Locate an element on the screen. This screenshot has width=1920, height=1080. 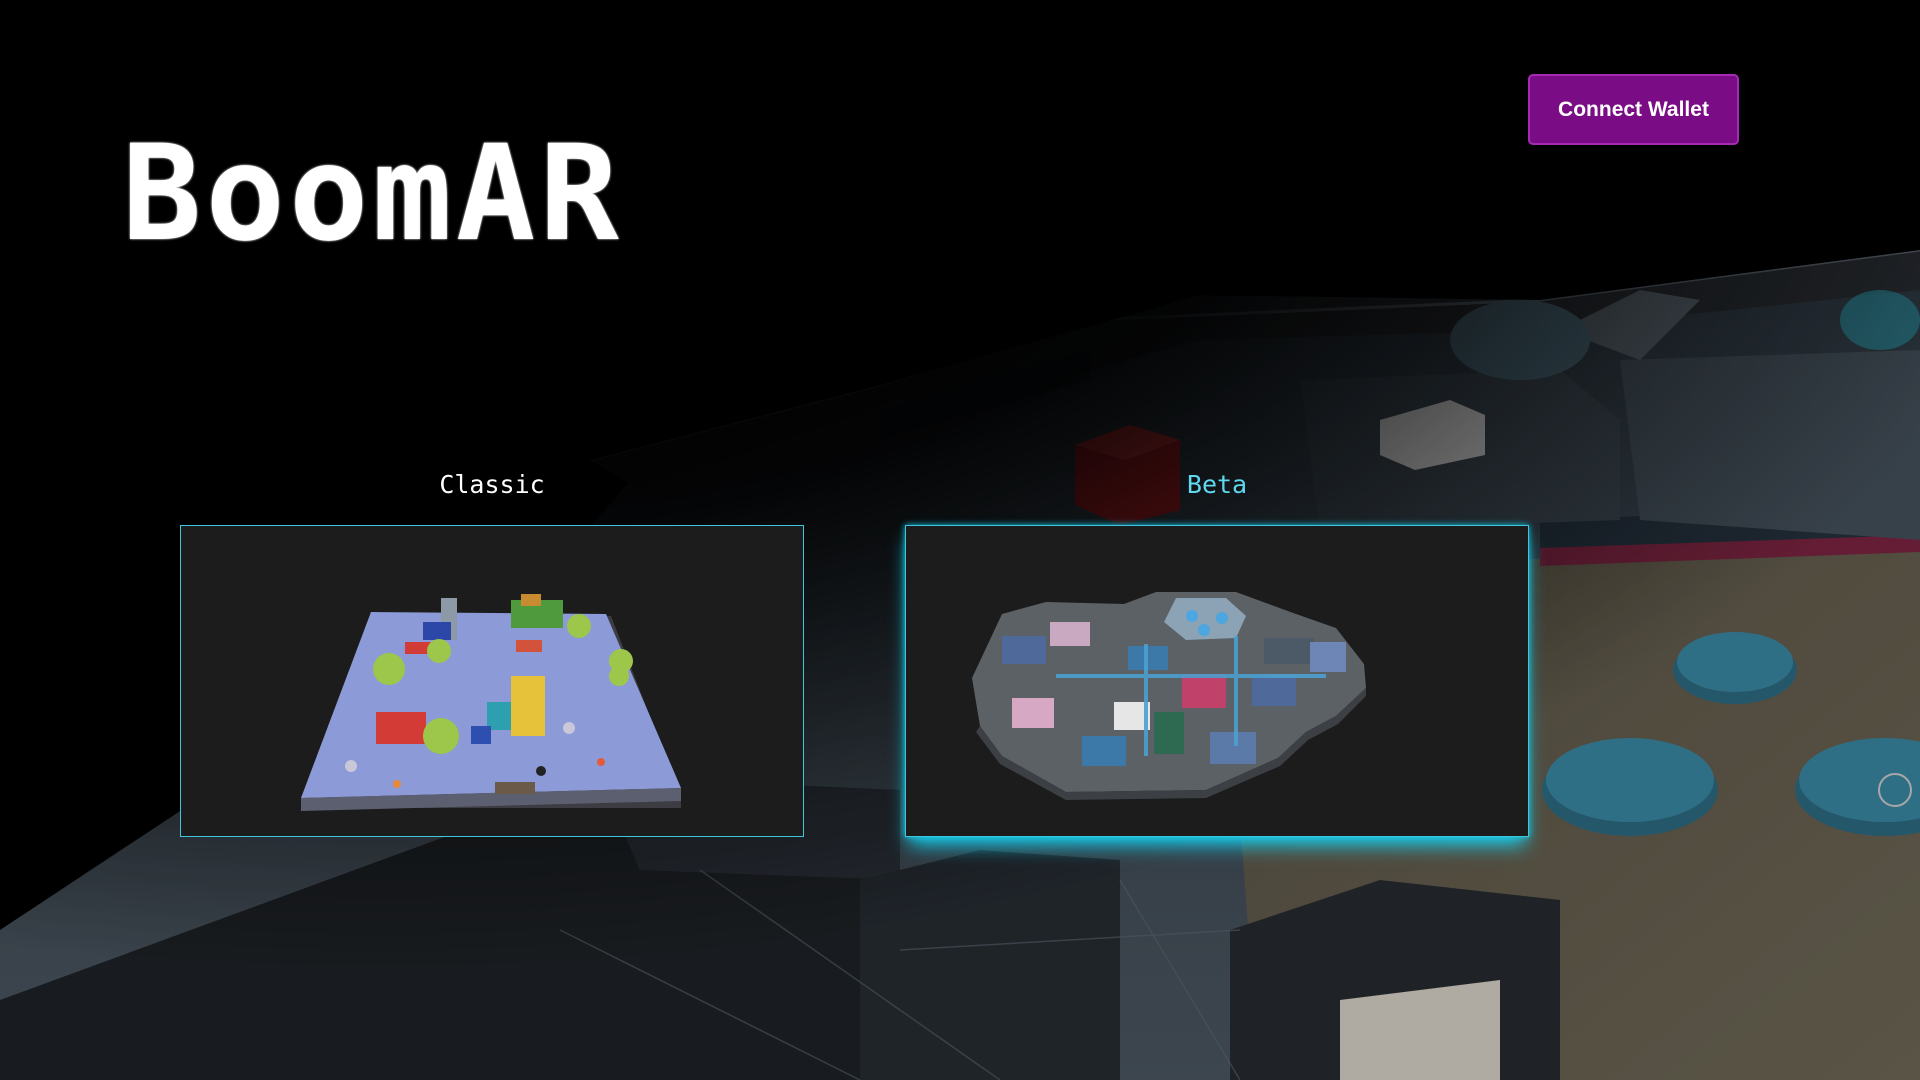
classic-map-preview-icon is located at coordinates (491, 702).